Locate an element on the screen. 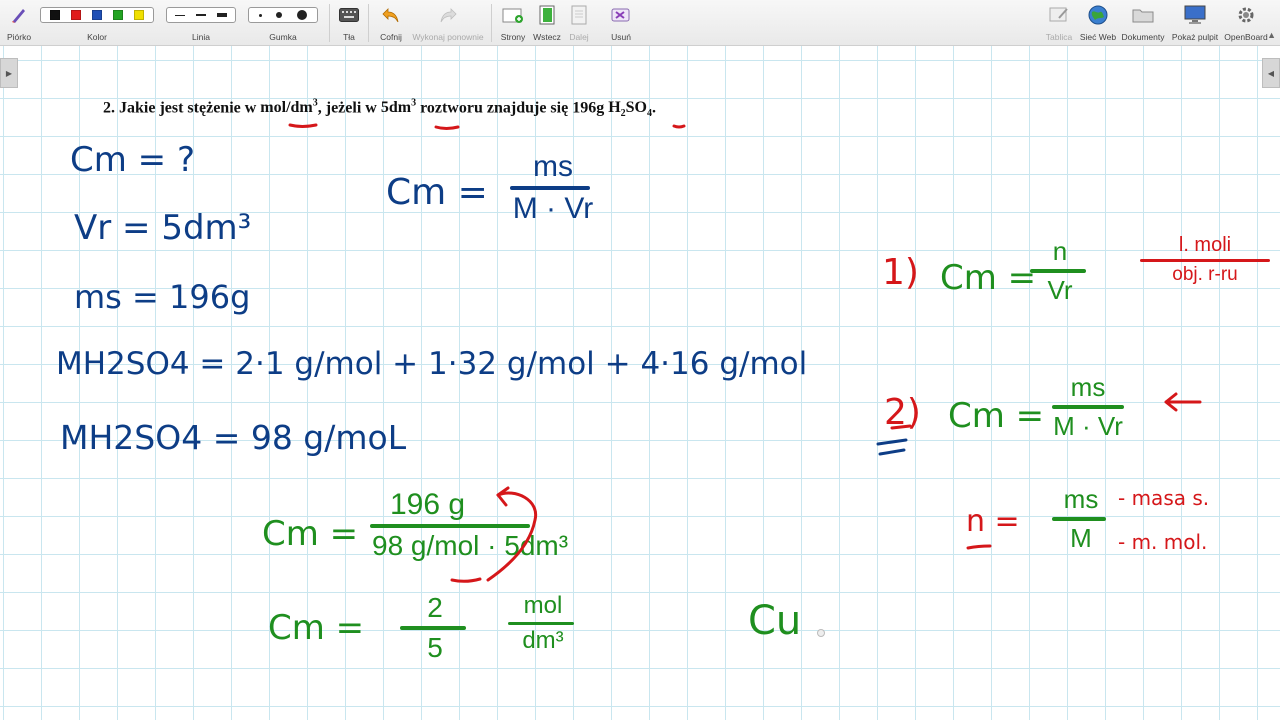 Image resolution: width=1280 pixels, height=720 pixels. fraction-bar is located at coordinates (1079, 519).